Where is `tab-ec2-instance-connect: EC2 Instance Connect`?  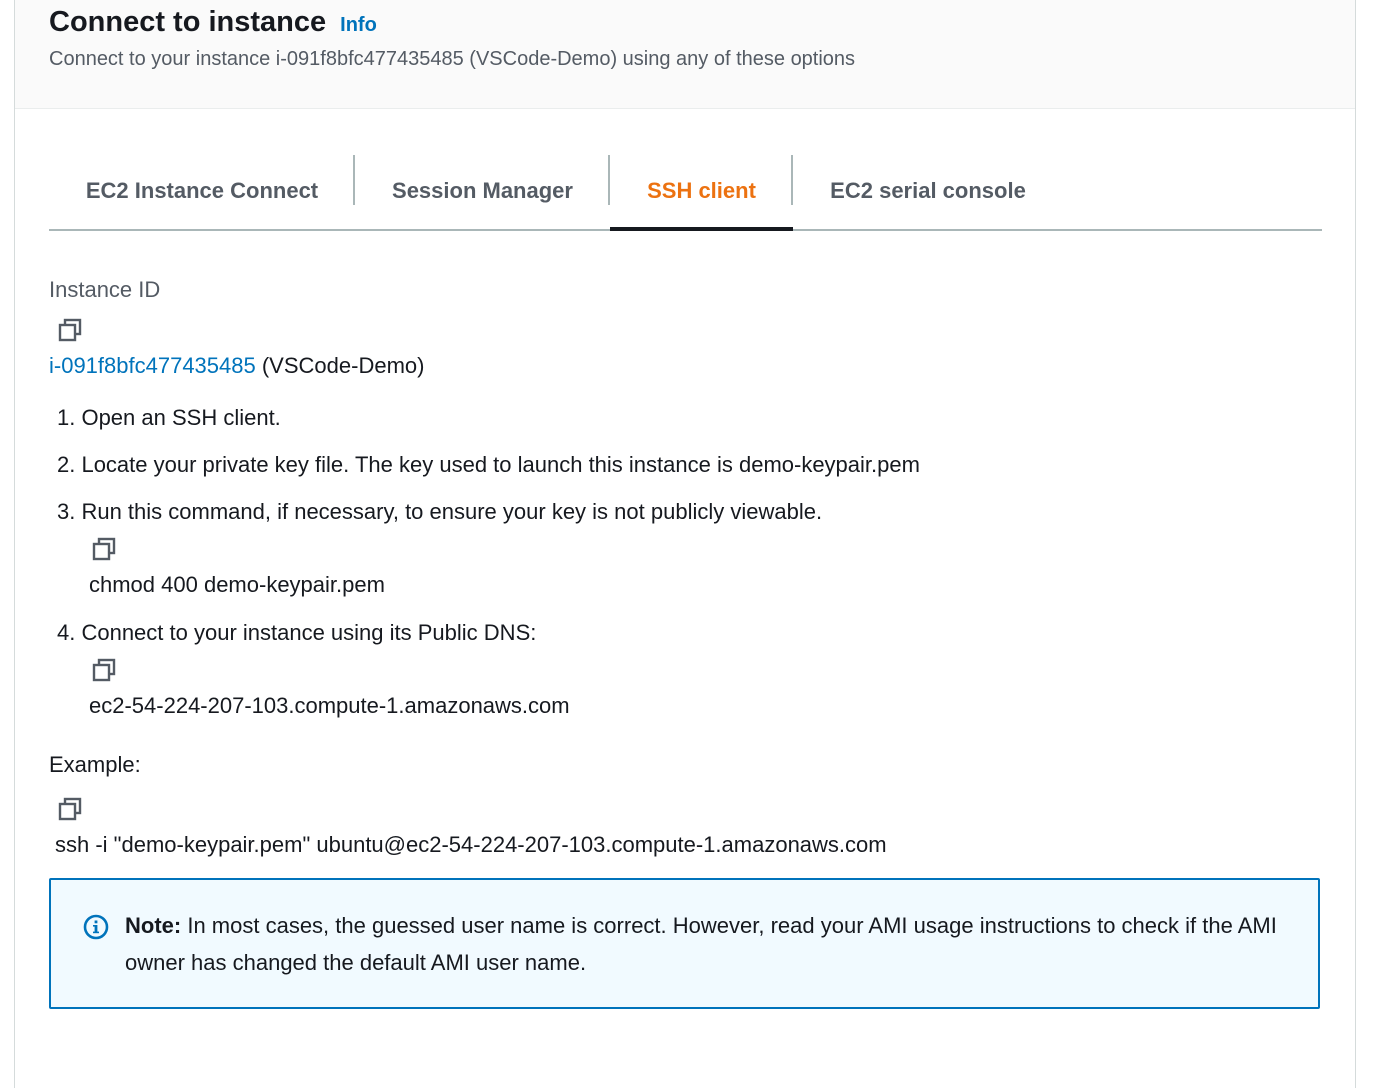 tab-ec2-instance-connect: EC2 Instance Connect is located at coordinates (202, 191).